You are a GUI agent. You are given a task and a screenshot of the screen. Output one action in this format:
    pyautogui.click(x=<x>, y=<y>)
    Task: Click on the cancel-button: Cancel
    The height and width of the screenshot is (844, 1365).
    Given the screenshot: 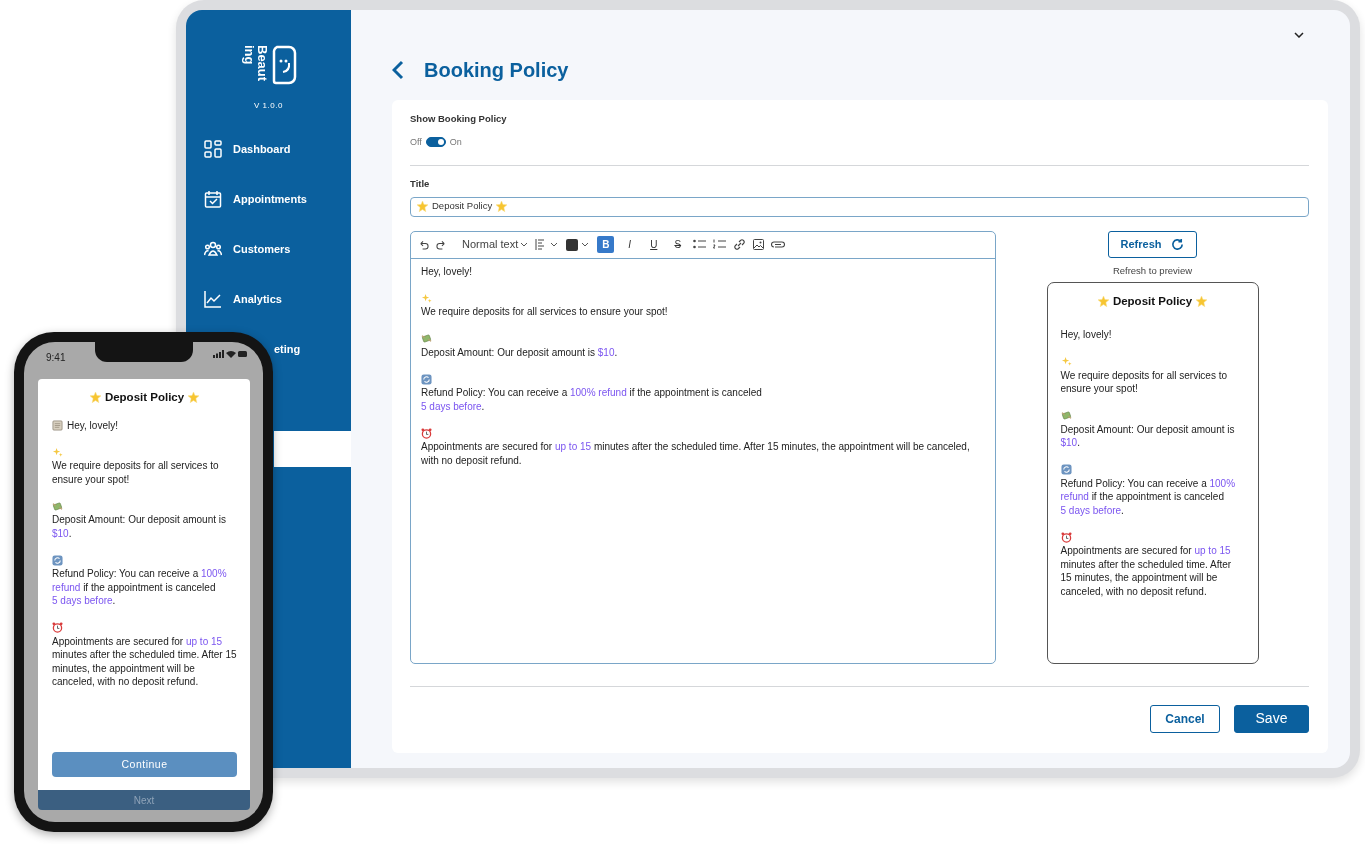 What is the action you would take?
    pyautogui.click(x=1185, y=718)
    